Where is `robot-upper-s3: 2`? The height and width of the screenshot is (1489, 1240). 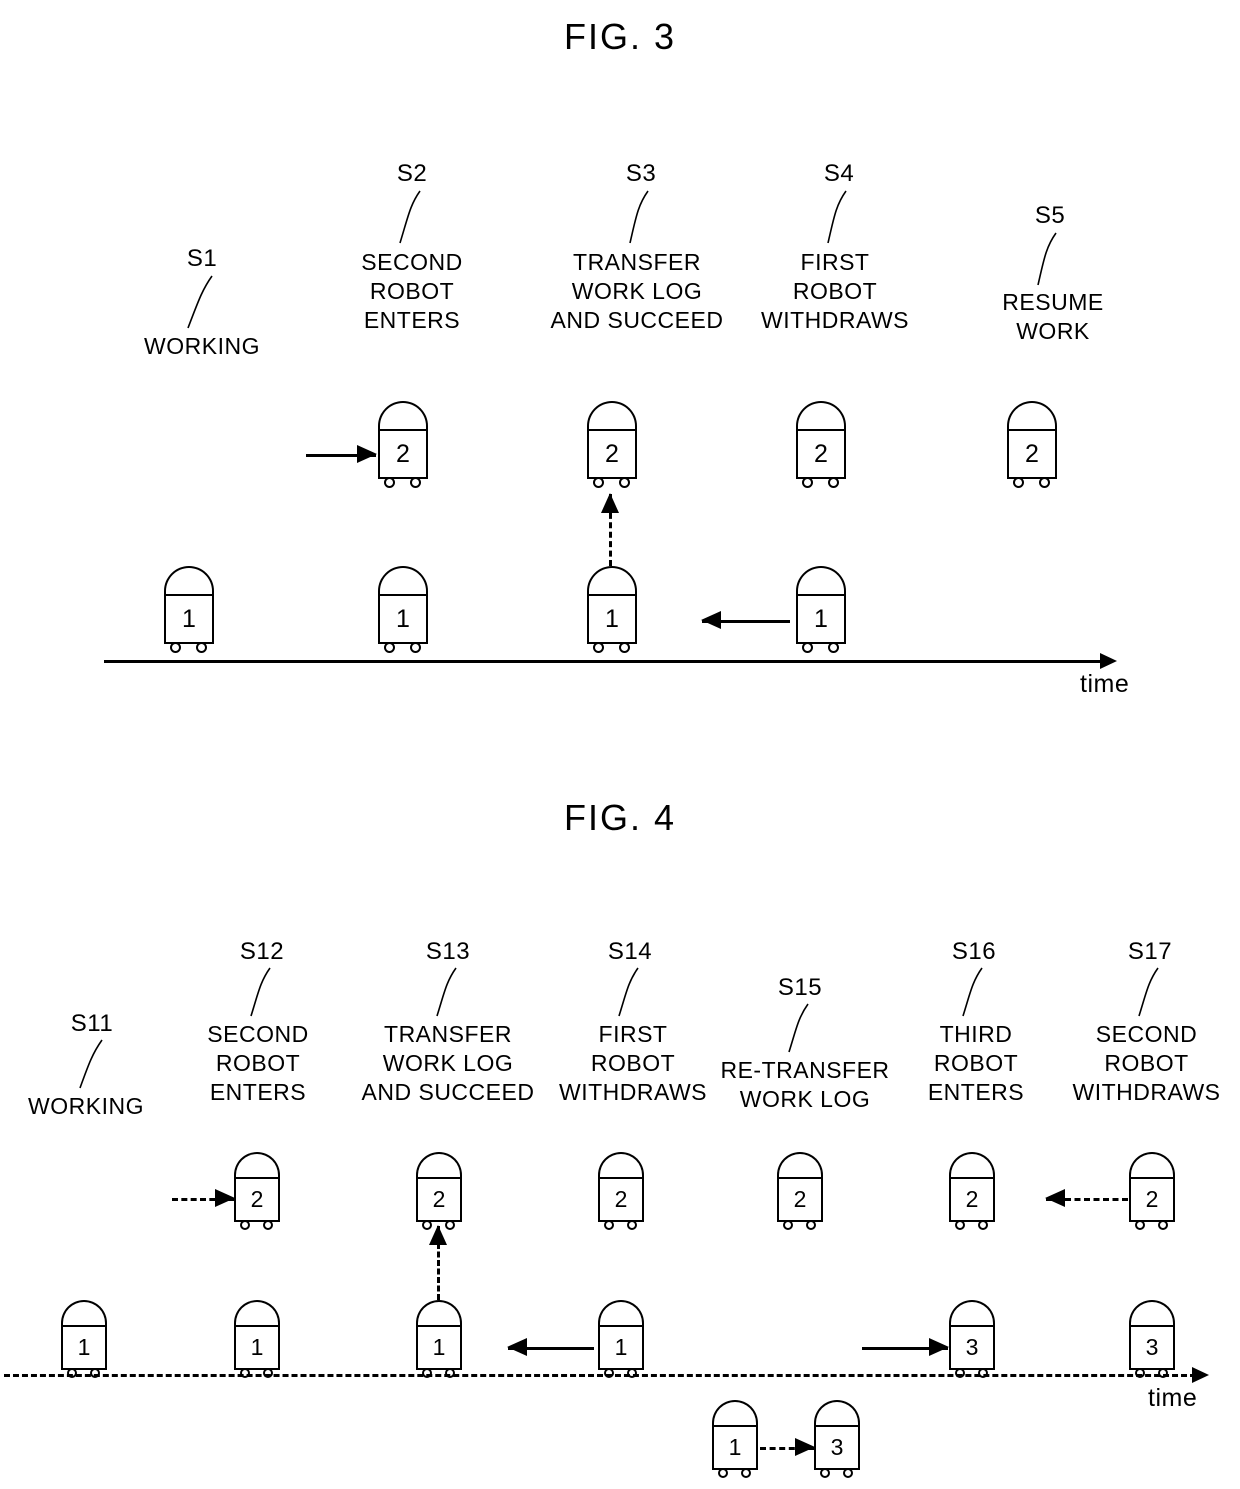 robot-upper-s3: 2 is located at coordinates (612, 444).